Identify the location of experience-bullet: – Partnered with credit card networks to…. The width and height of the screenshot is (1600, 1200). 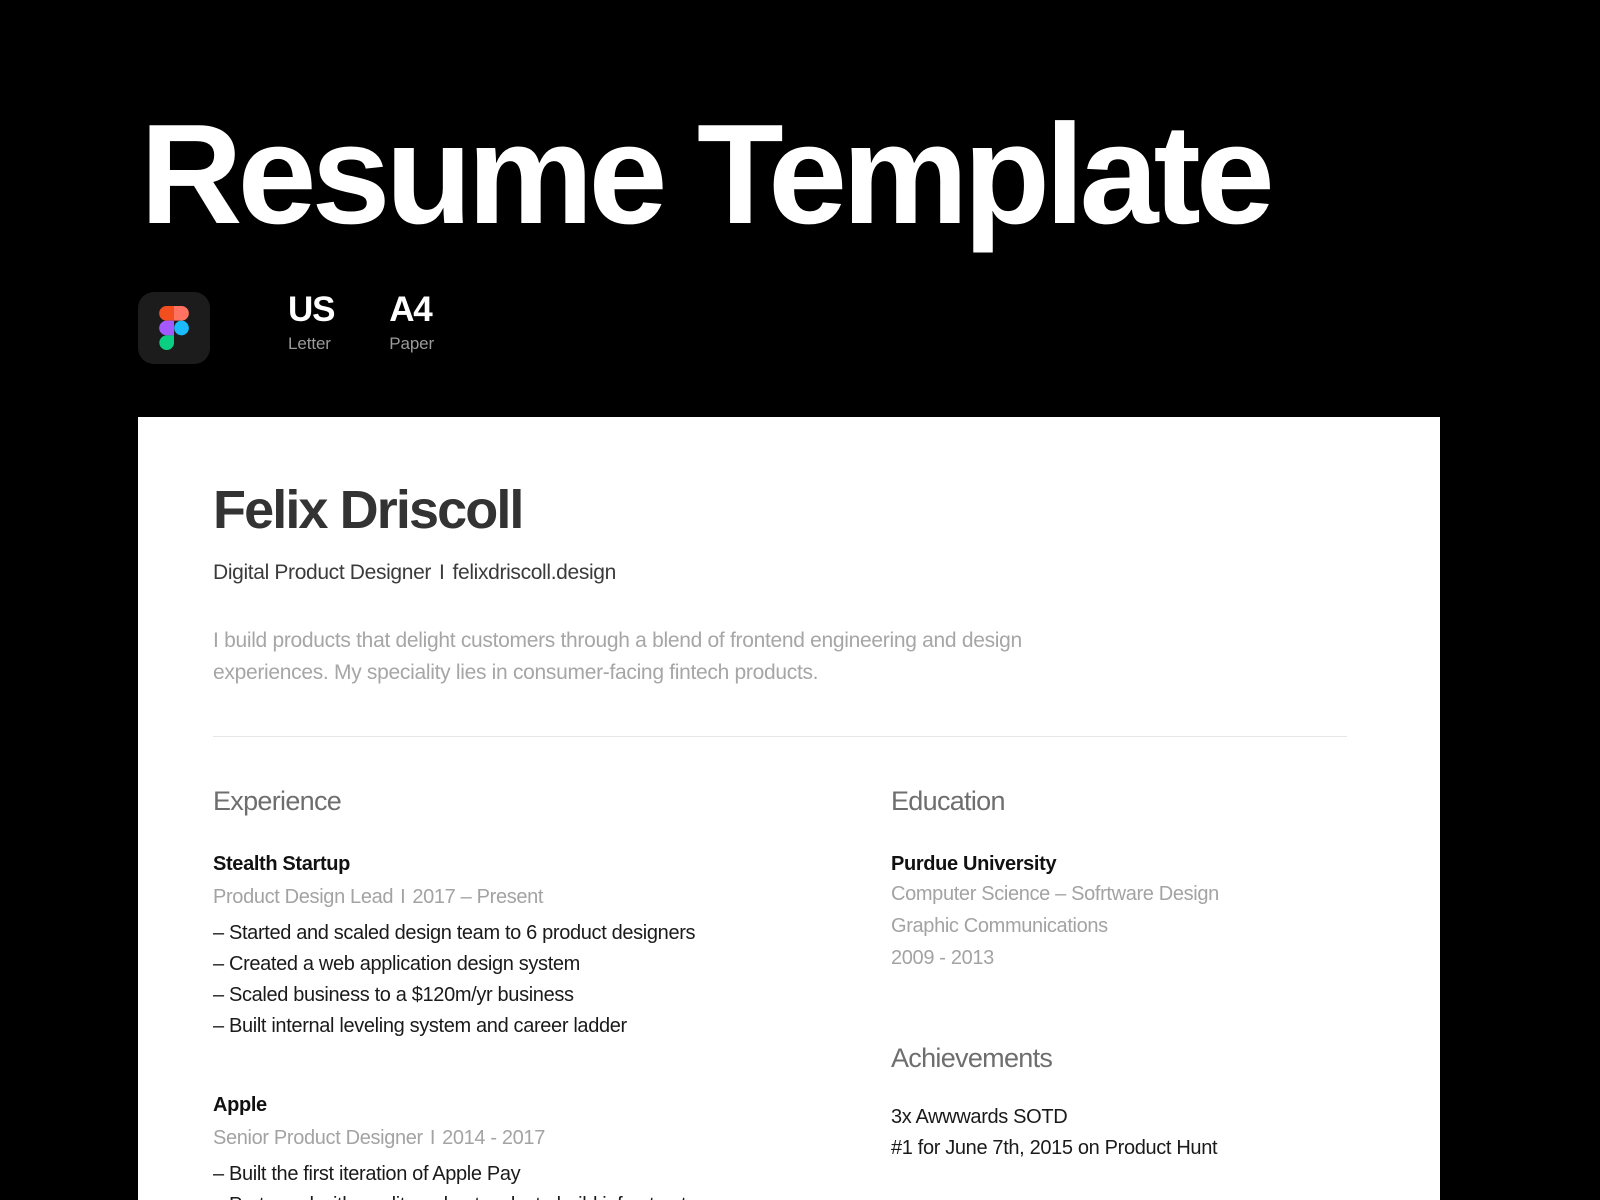
(552, 1195).